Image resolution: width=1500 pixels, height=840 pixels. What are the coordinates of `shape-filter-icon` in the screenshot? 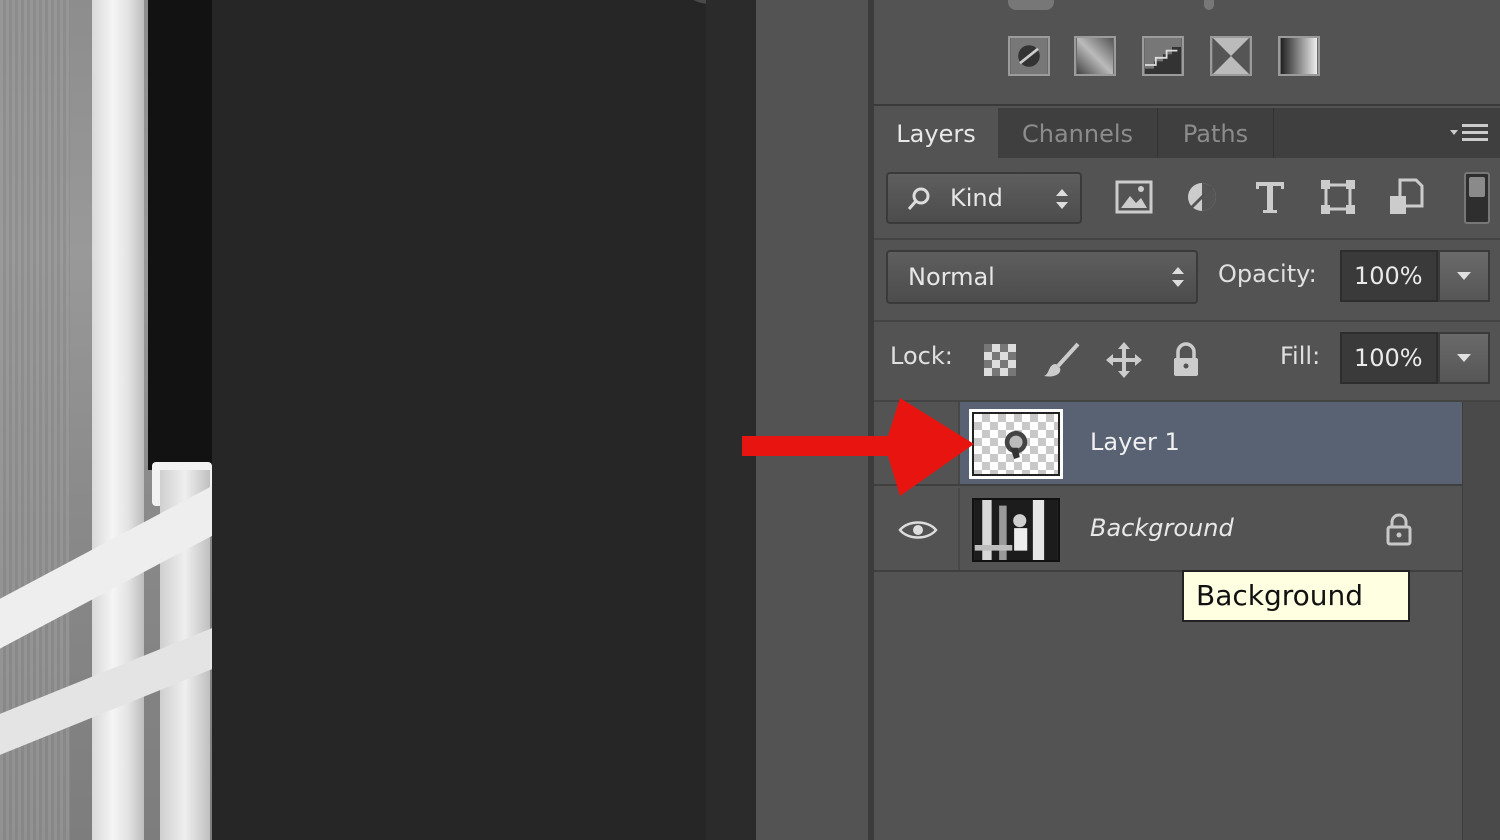 It's located at (1338, 197).